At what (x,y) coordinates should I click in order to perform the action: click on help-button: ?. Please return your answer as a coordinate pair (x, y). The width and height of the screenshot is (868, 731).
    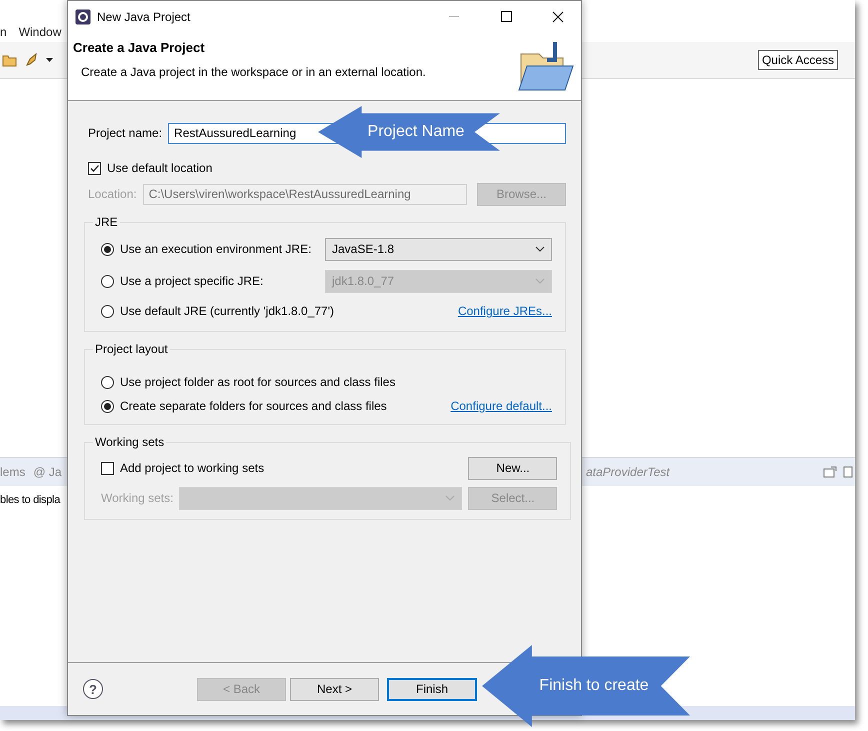
    Looking at the image, I should click on (93, 689).